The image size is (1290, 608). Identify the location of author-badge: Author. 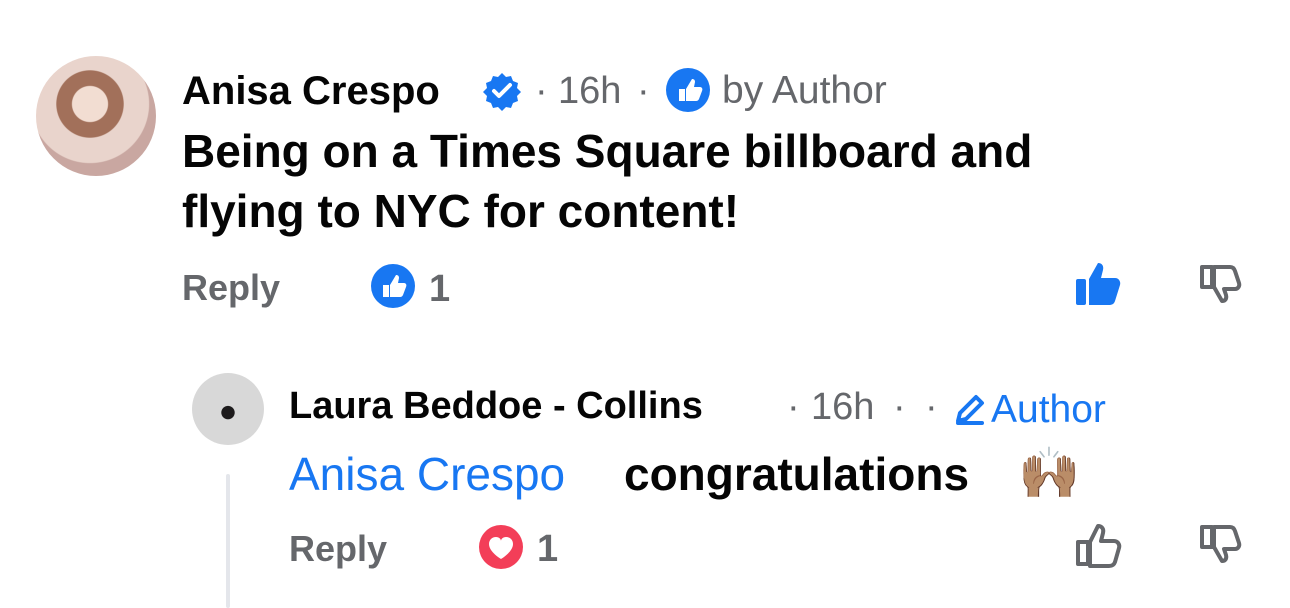
(1048, 409).